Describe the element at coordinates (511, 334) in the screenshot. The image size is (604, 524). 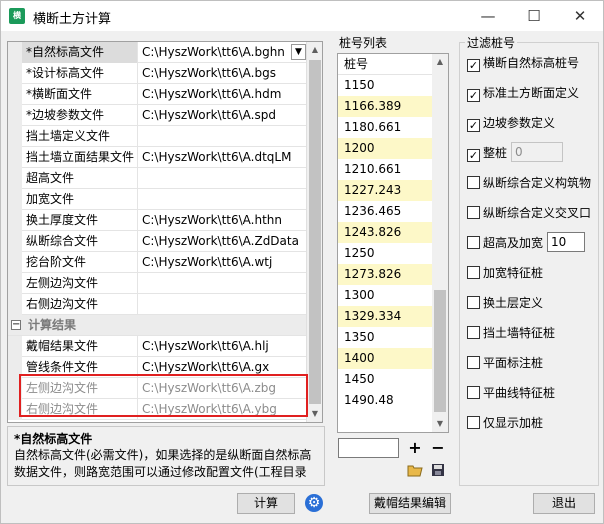
I see `filter-checkbox-row: 挡土墙特征桩` at that location.